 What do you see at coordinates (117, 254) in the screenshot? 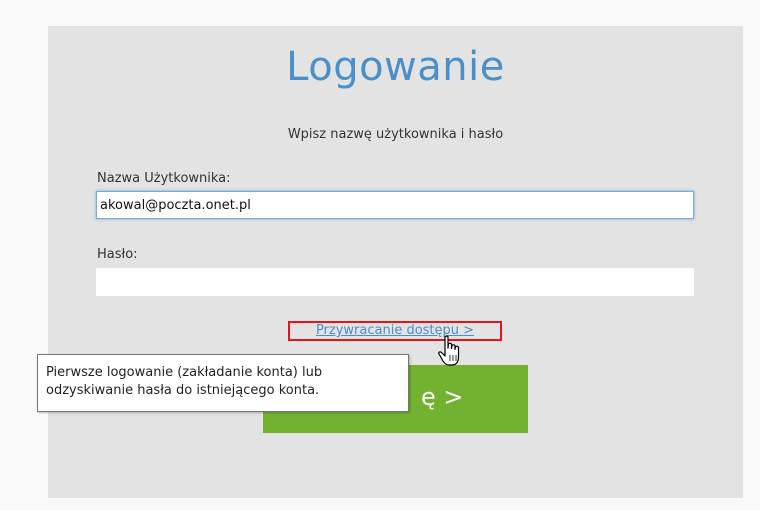
I see `password-label: Hasło:` at bounding box center [117, 254].